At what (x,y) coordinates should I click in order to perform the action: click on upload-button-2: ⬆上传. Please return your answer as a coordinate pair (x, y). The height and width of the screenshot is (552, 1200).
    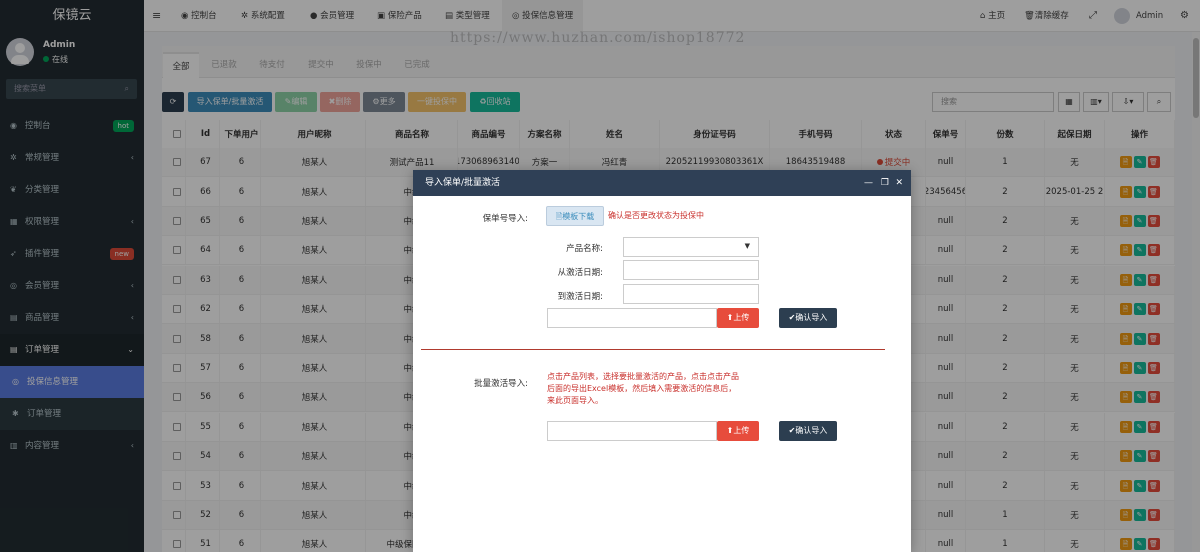
    Looking at the image, I should click on (738, 431).